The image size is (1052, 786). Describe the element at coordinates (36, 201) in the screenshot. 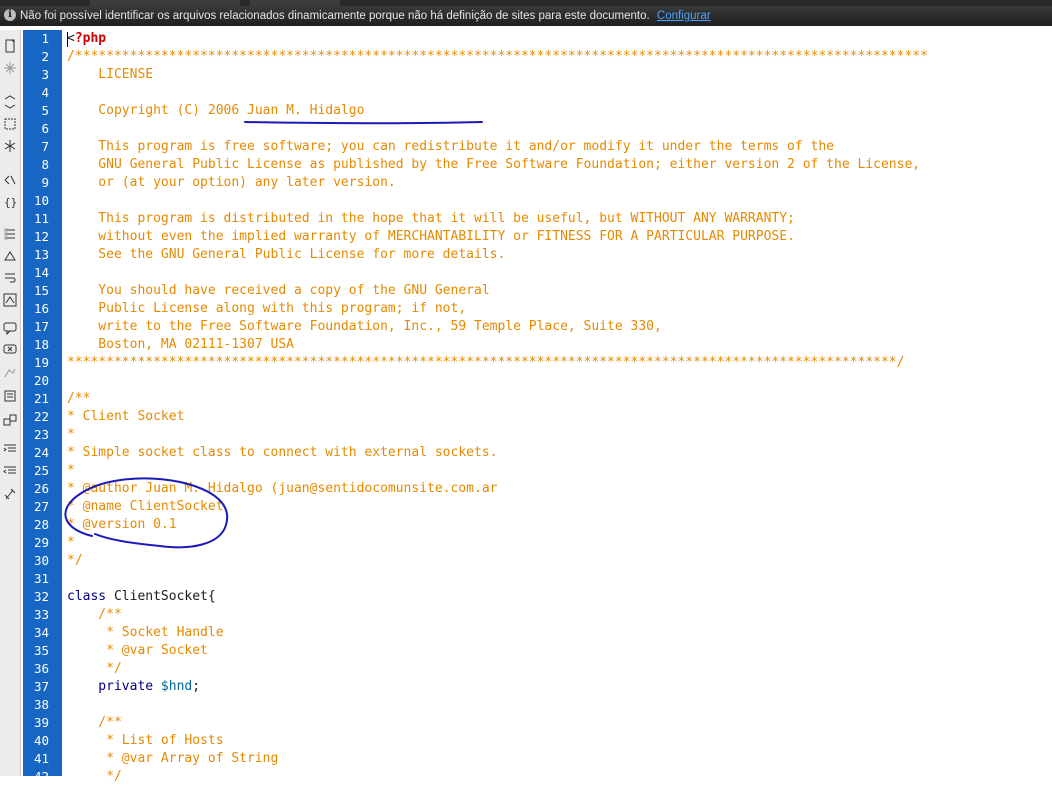

I see `line-number: 10` at that location.